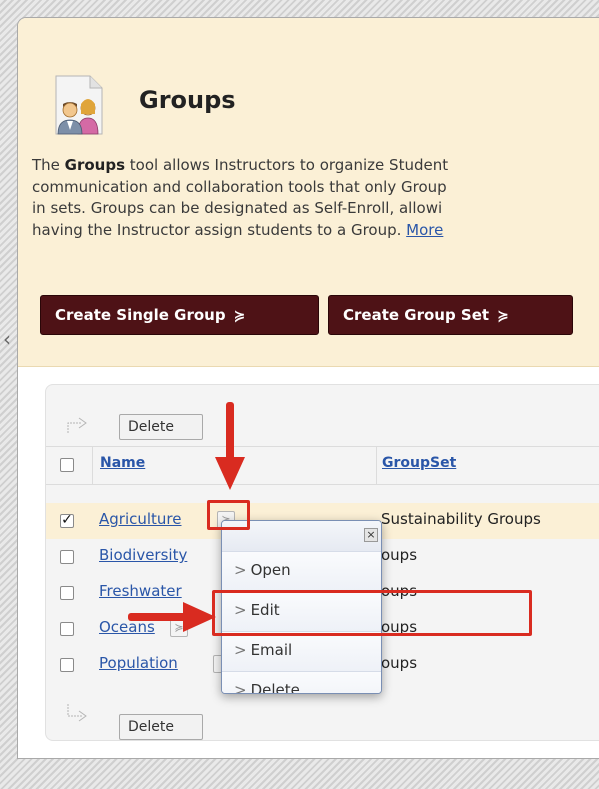  What do you see at coordinates (230, 446) in the screenshot?
I see `down-arrow-icon` at bounding box center [230, 446].